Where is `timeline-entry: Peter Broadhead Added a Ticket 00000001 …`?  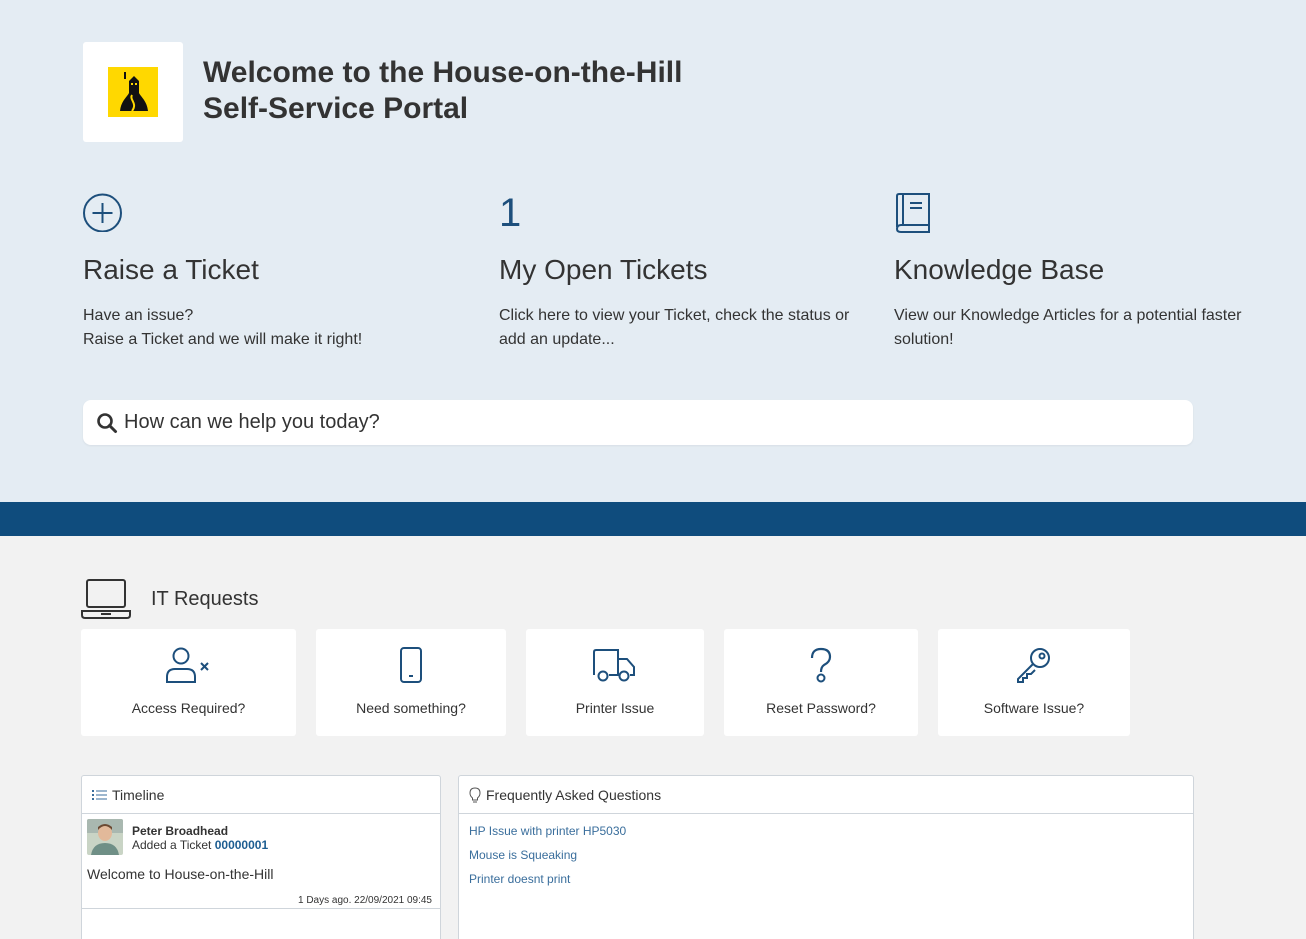
timeline-entry: Peter Broadhead Added a Ticket 00000001 … is located at coordinates (261, 861).